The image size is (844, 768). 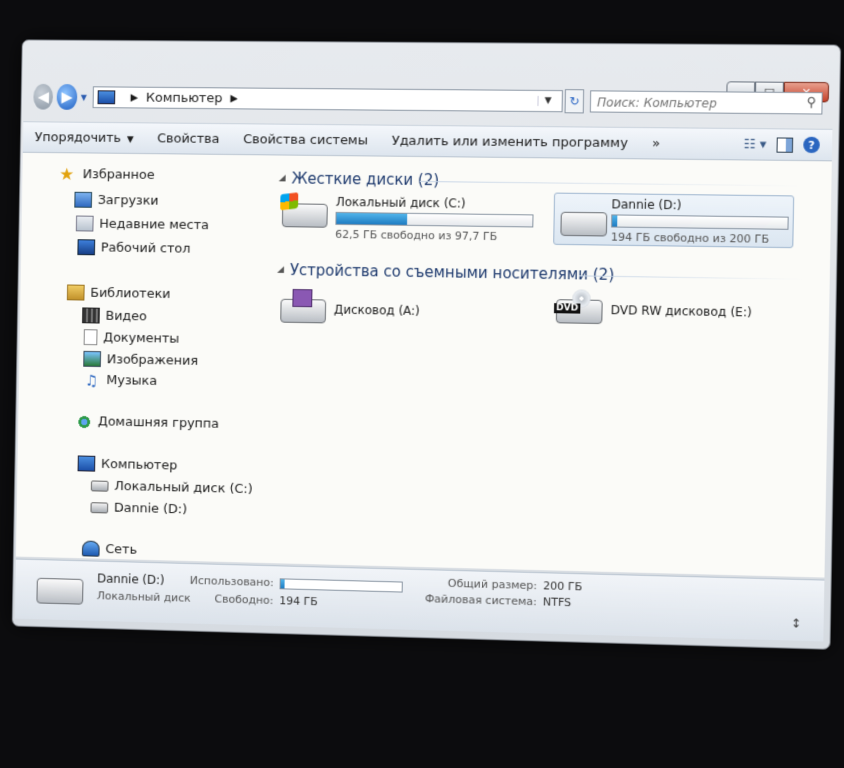 What do you see at coordinates (75, 292) in the screenshot?
I see `libraries-icon` at bounding box center [75, 292].